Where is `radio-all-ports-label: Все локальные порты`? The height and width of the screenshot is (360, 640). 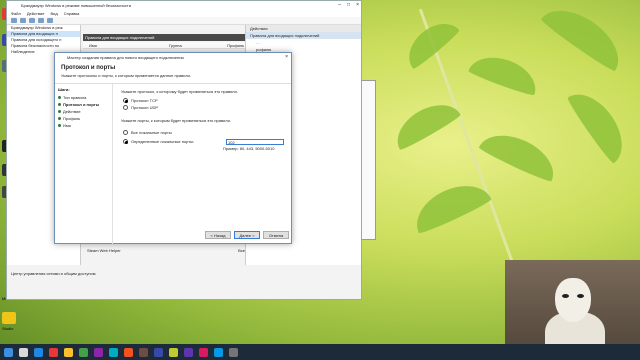 radio-all-ports-label: Все локальные порты is located at coordinates (151, 132).